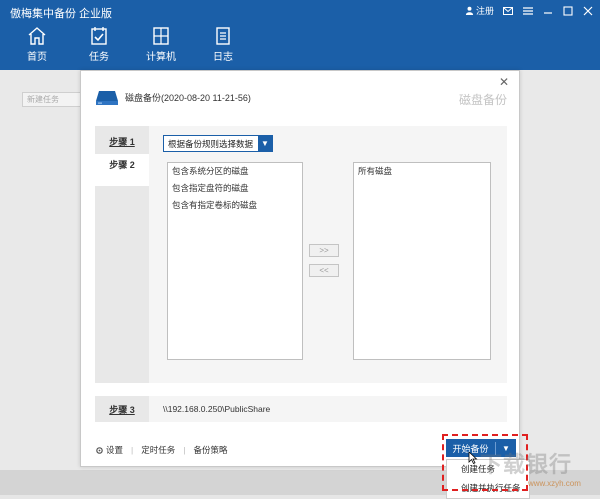 This screenshot has width=600, height=499. Describe the element at coordinates (158, 450) in the screenshot. I see `schedule-link: 定时任务` at that location.